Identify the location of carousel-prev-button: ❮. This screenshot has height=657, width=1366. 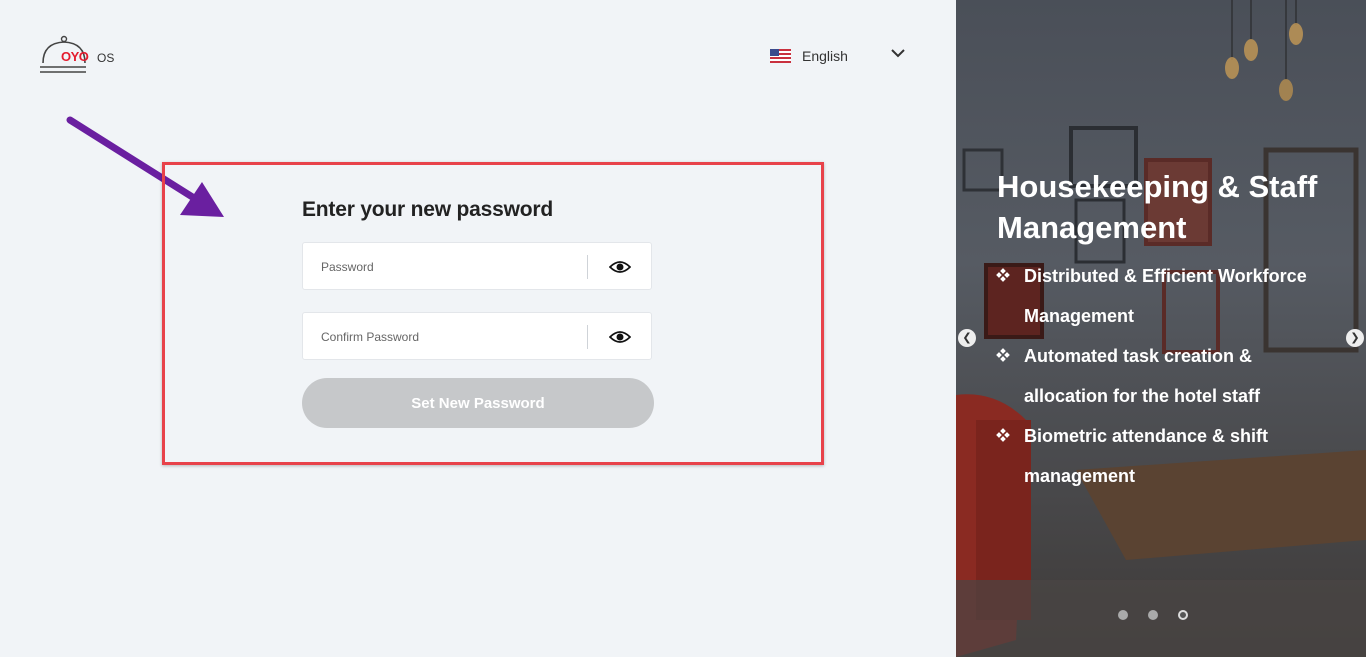
(967, 338).